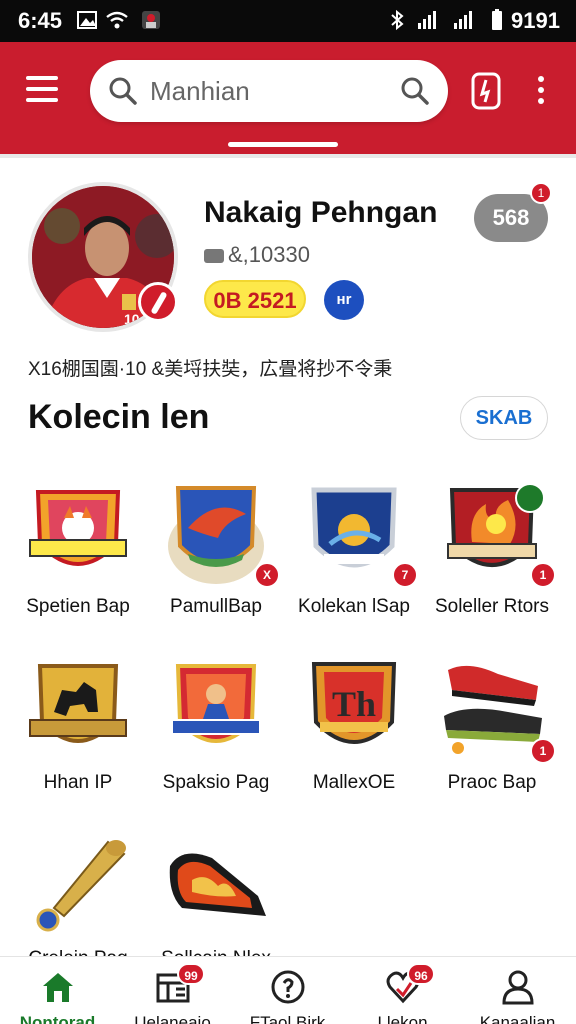 The image size is (576, 1024). What do you see at coordinates (492, 606) in the screenshot?
I see `grid-item-label: Soleller Rtors` at bounding box center [492, 606].